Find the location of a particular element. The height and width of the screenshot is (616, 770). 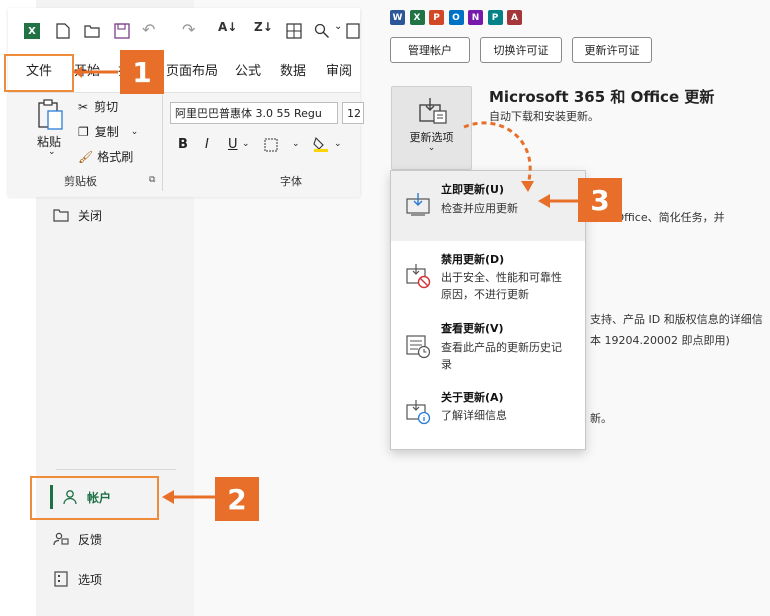

step-2-badge: 2 is located at coordinates (237, 499).